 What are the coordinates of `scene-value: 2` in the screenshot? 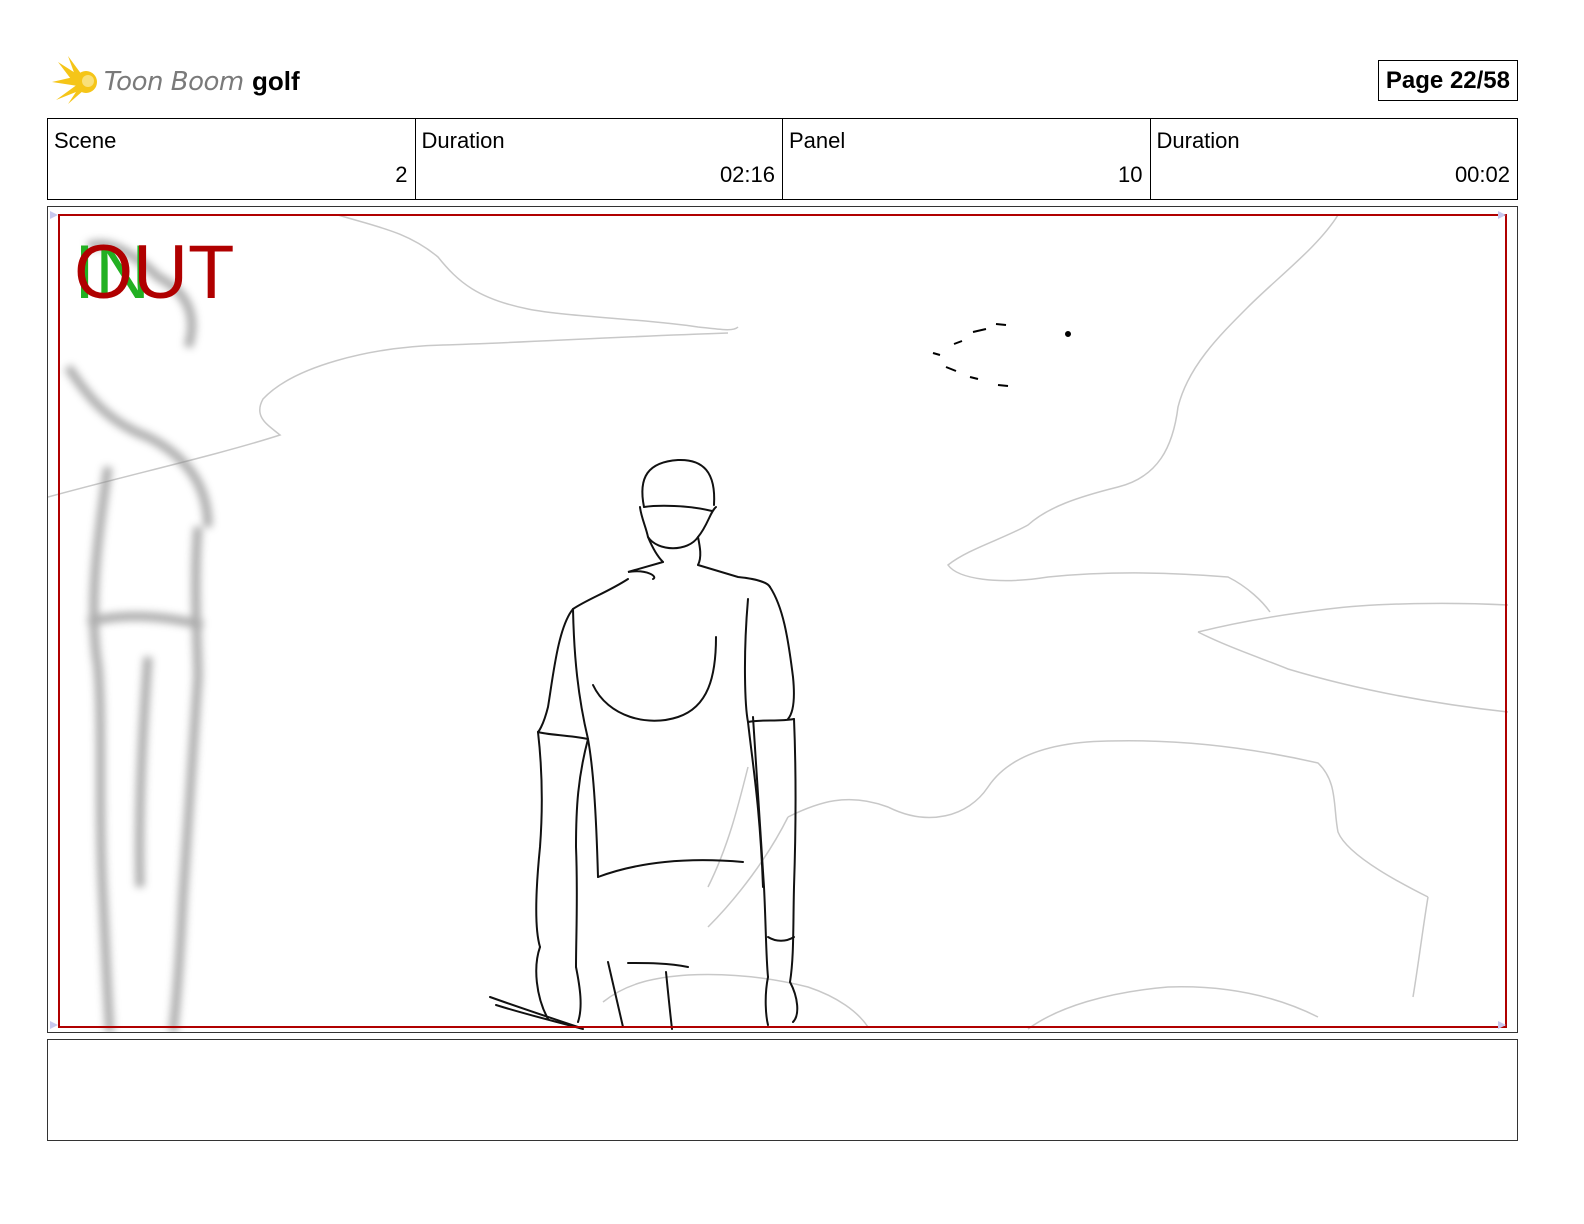 It's located at (401, 174).